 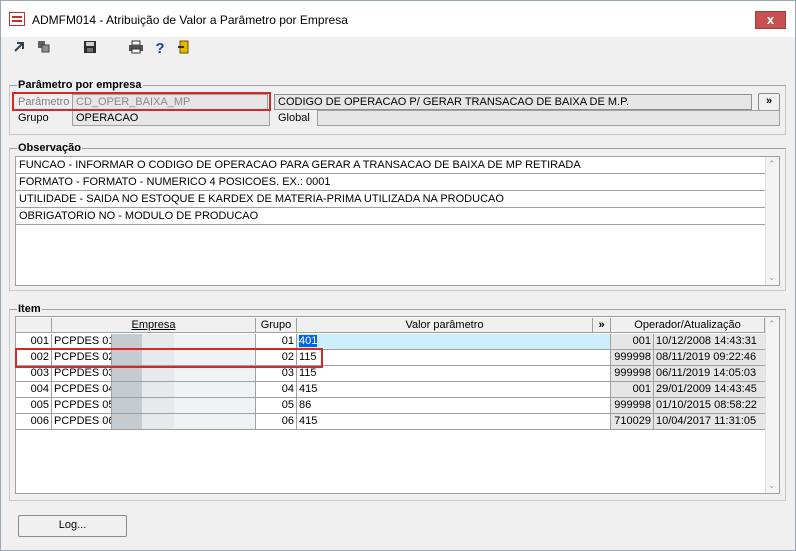 What do you see at coordinates (276, 390) in the screenshot?
I see `cell-grupo: 04` at bounding box center [276, 390].